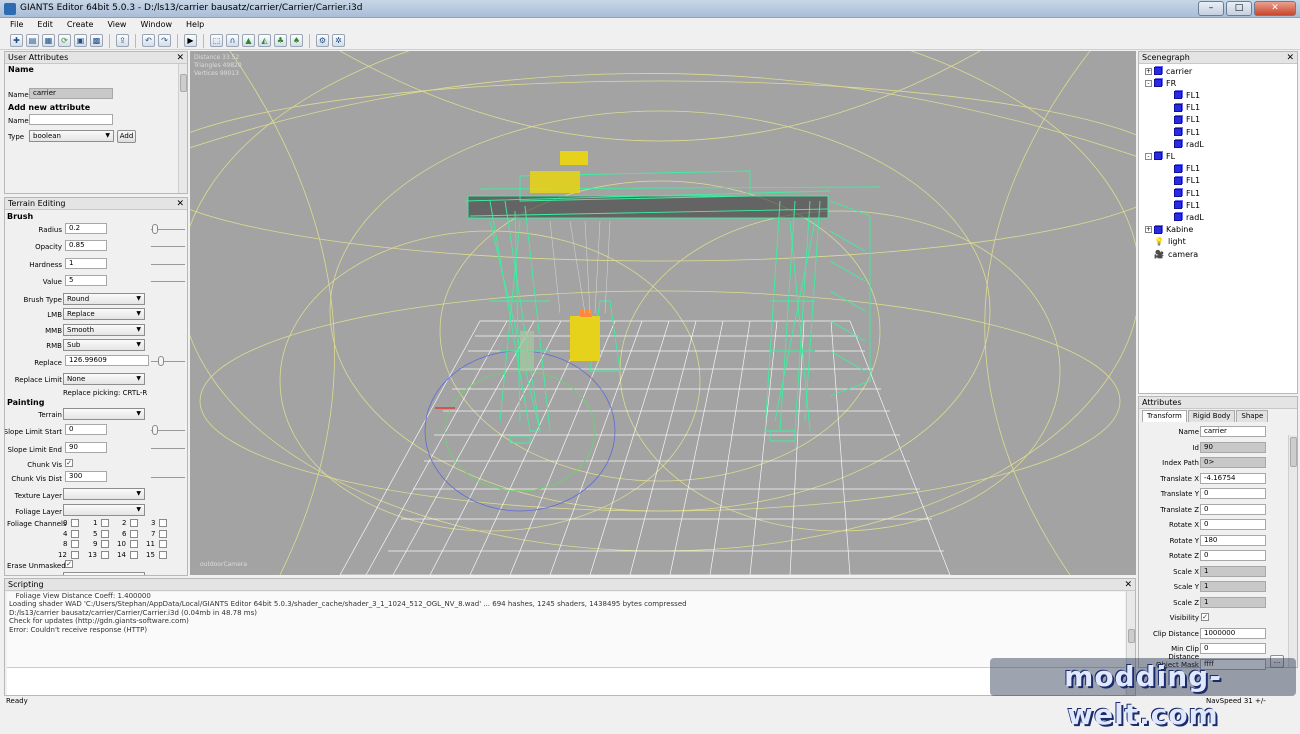  Describe the element at coordinates (168, 361) in the screenshot. I see `replace-slider` at that location.